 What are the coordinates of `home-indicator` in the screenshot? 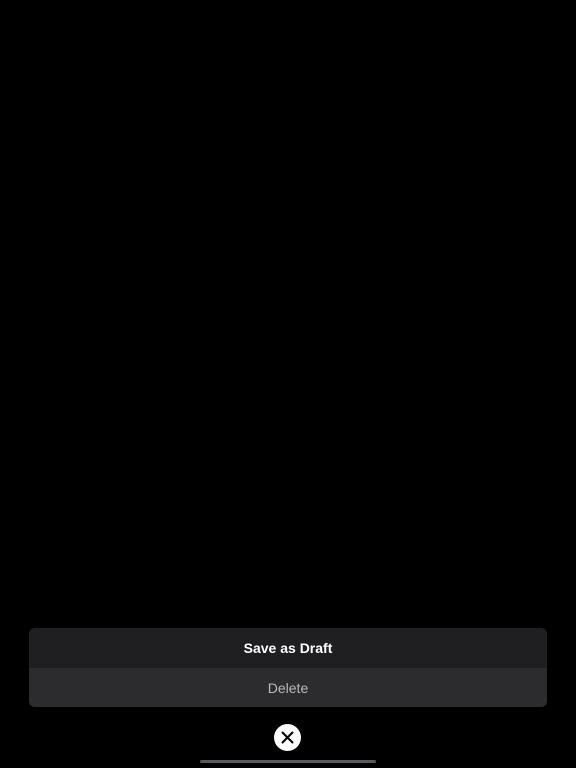 It's located at (288, 761).